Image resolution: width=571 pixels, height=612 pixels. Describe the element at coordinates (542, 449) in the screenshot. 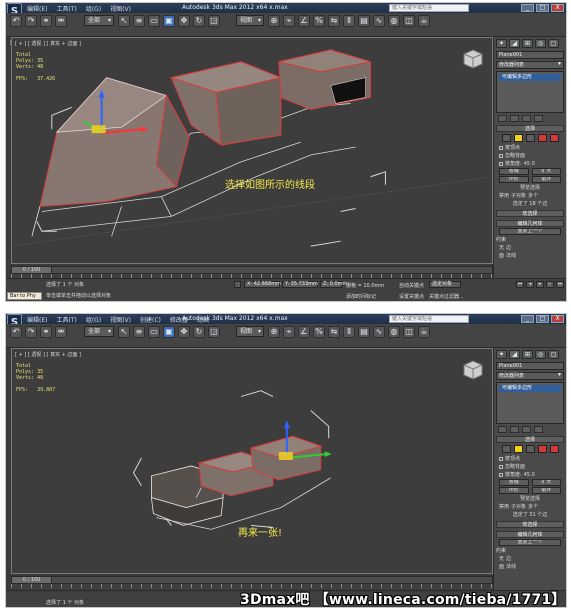

I see `polygon-mode-icon` at that location.